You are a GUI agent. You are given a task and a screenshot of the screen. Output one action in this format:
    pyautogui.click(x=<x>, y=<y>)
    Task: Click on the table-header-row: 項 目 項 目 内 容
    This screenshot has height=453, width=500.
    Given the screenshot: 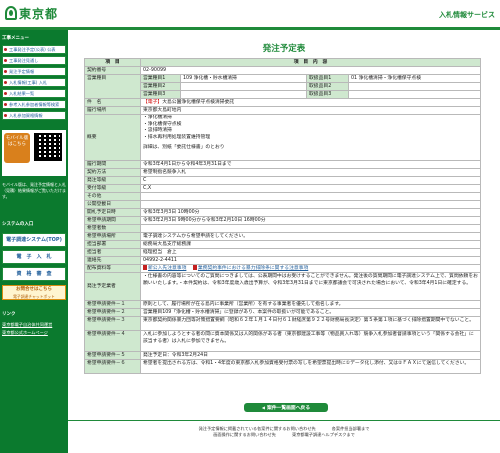 What is the action you would take?
    pyautogui.click(x=283, y=62)
    